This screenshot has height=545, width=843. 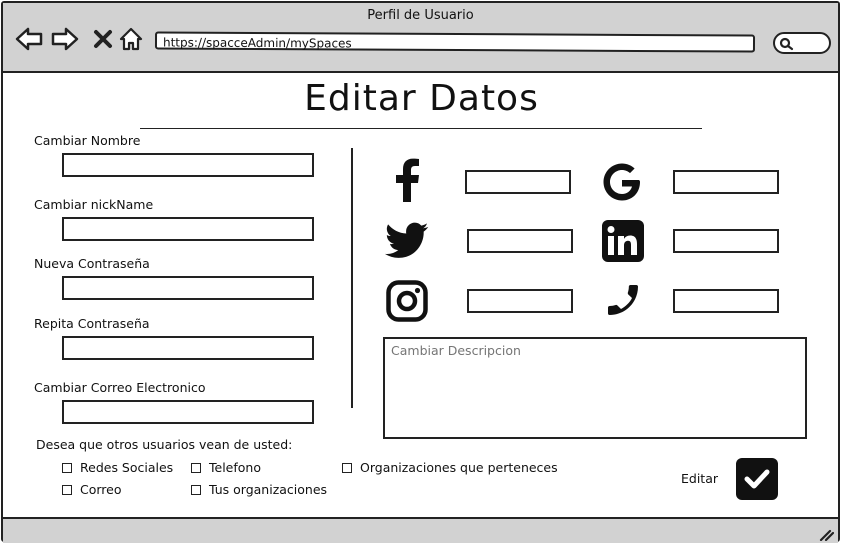 I want to click on checkbox-label: Redes Sociales, so click(x=127, y=467).